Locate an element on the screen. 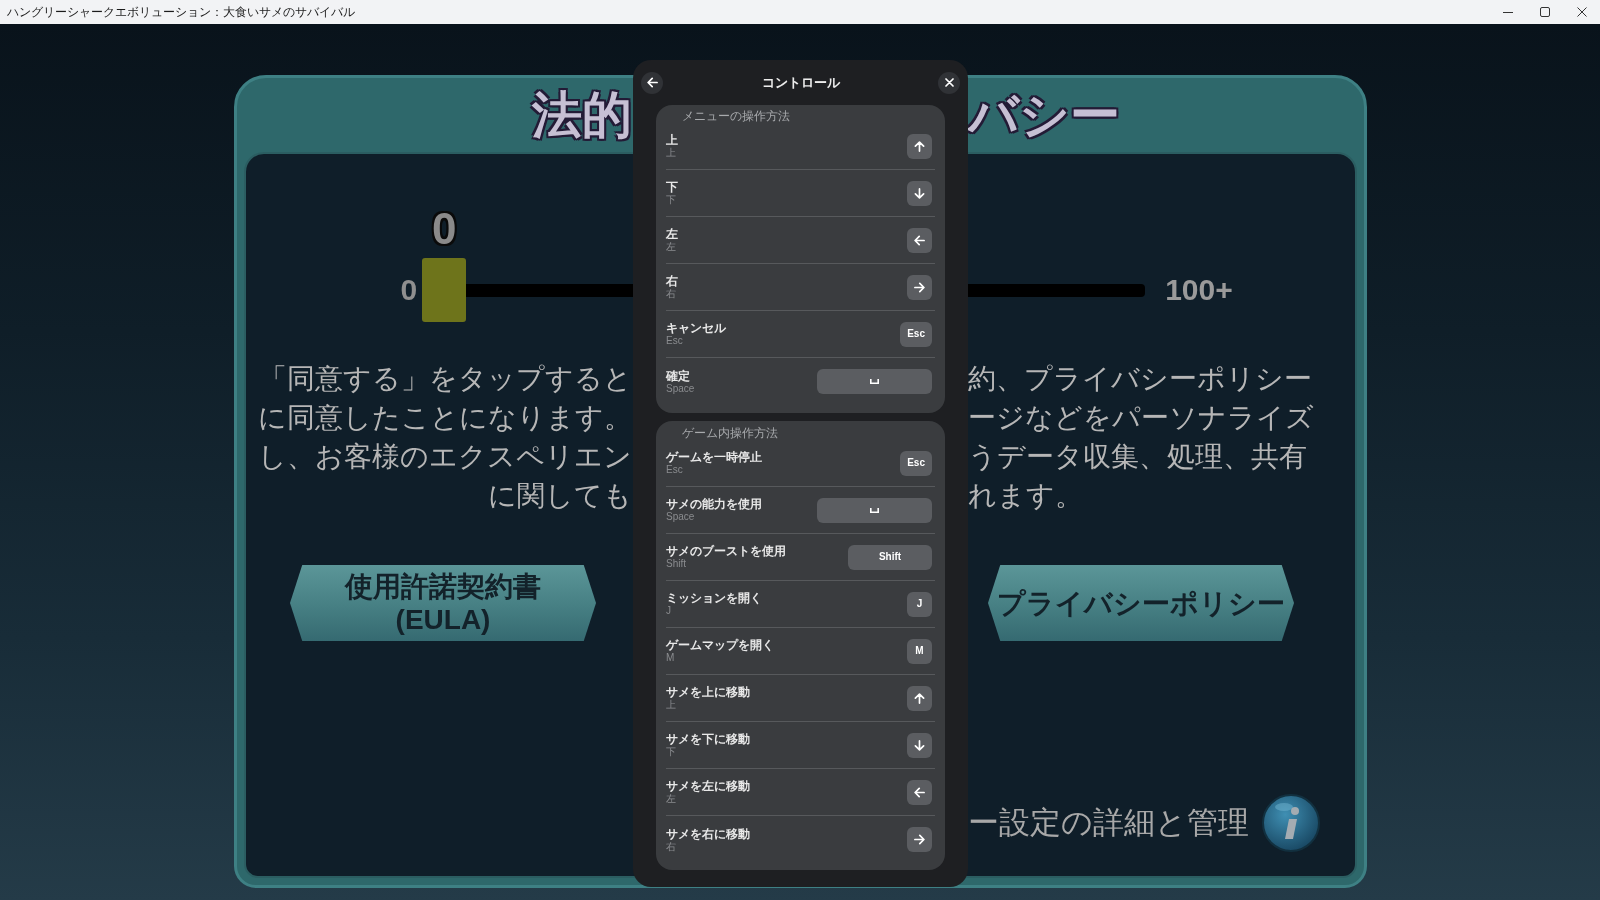  control-label: キャンセル is located at coordinates (696, 328).